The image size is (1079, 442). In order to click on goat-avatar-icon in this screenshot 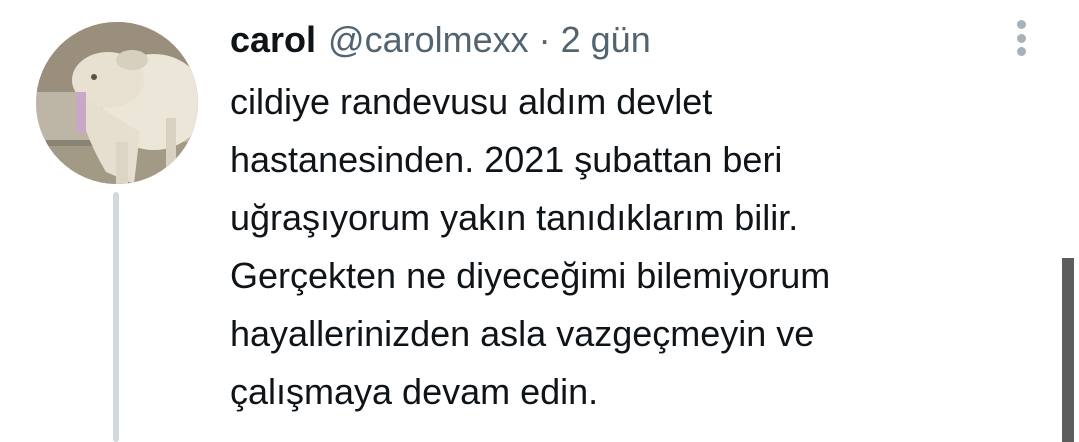, I will do `click(117, 103)`.